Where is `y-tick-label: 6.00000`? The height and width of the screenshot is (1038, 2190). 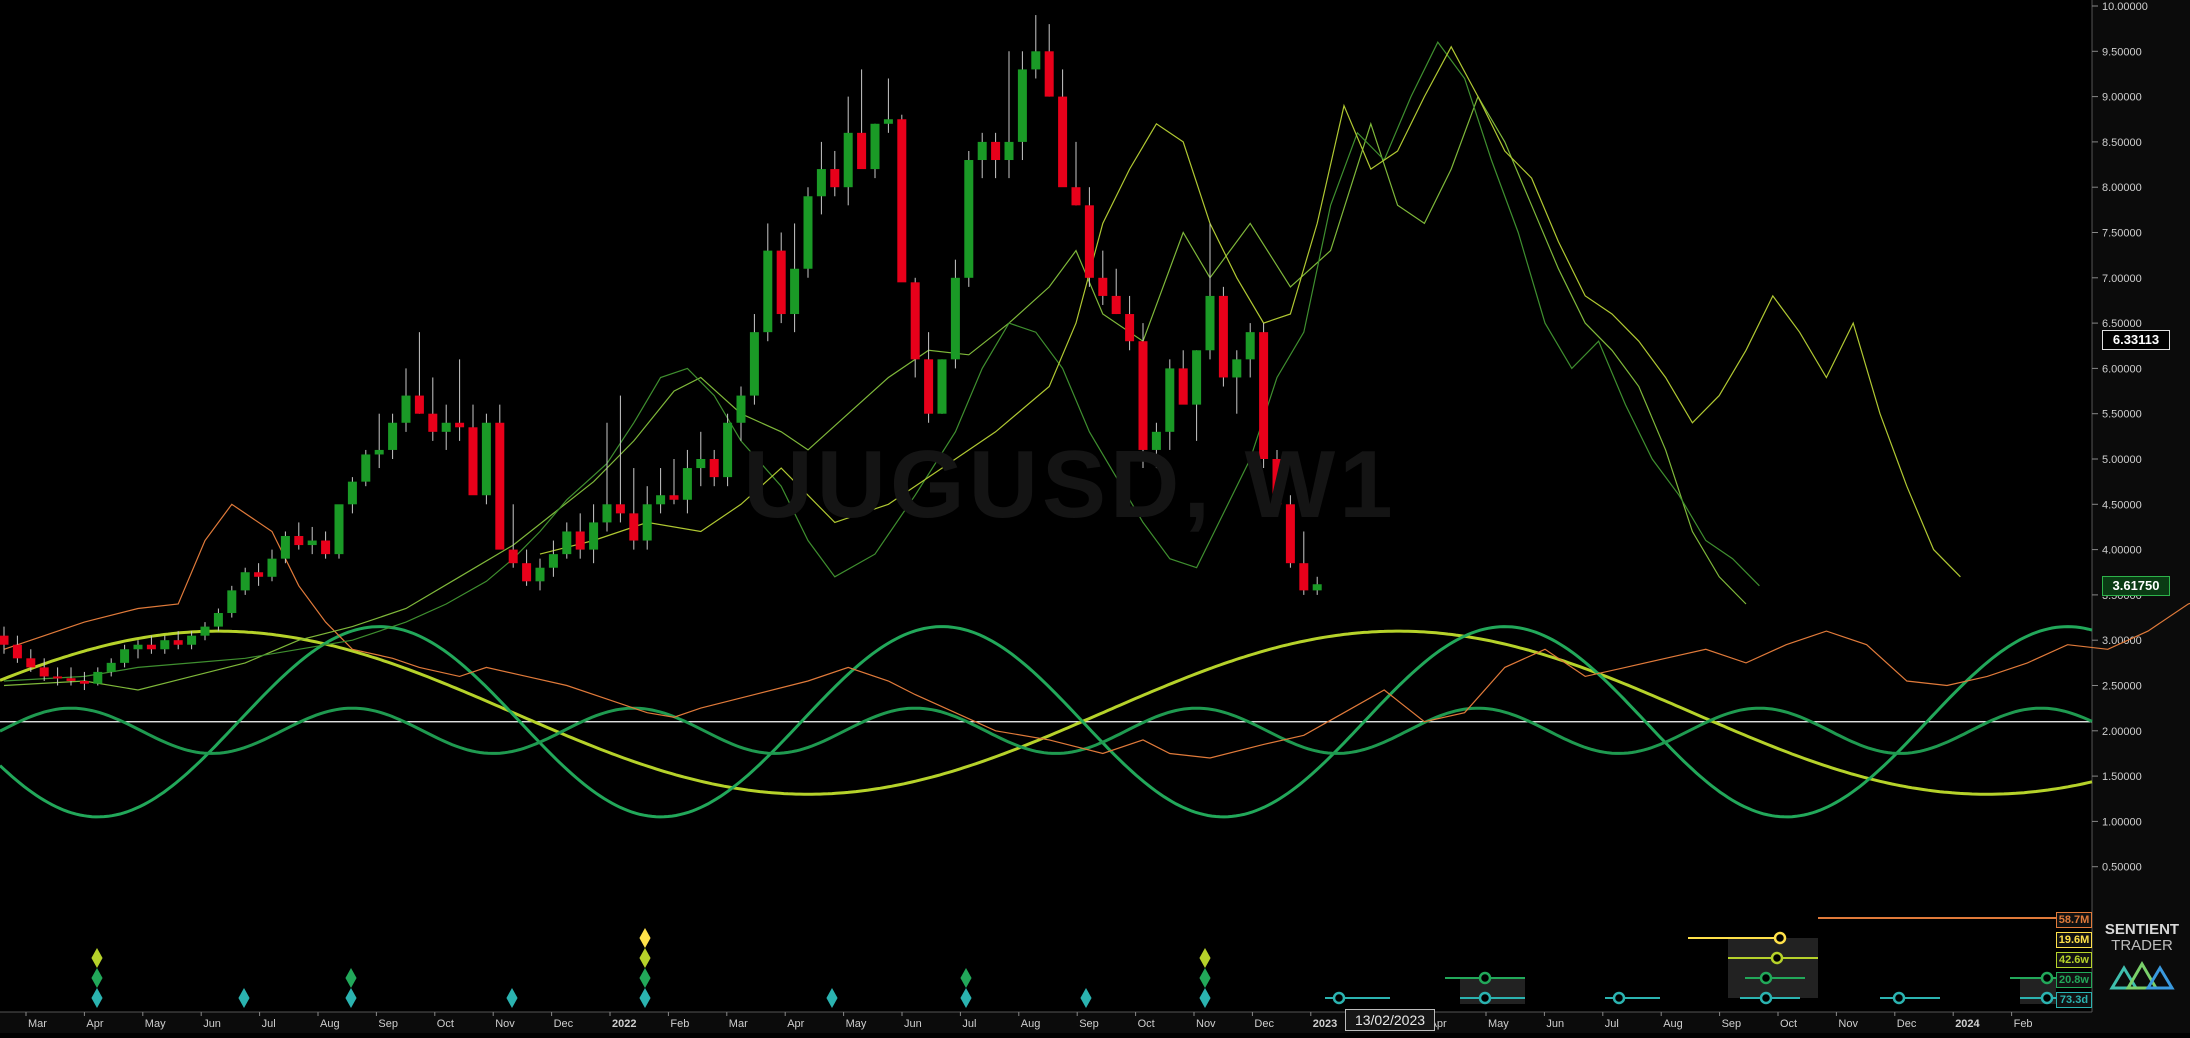
y-tick-label: 6.00000 is located at coordinates (2122, 369).